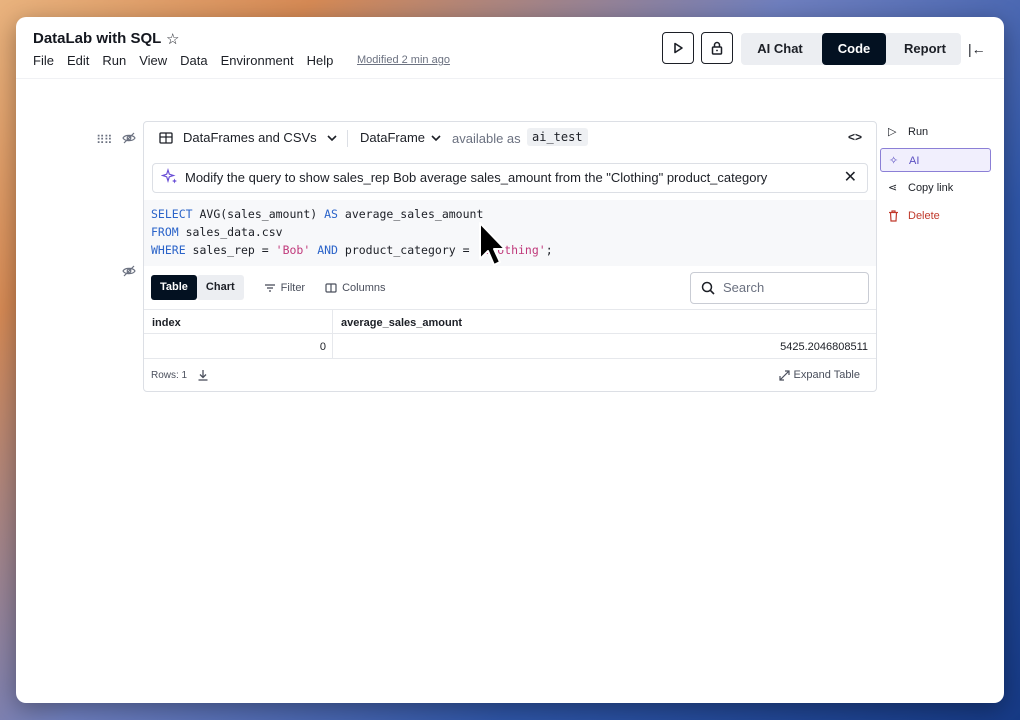 This screenshot has width=1020, height=720. I want to click on sparkle-icon: ✧, so click(894, 161).